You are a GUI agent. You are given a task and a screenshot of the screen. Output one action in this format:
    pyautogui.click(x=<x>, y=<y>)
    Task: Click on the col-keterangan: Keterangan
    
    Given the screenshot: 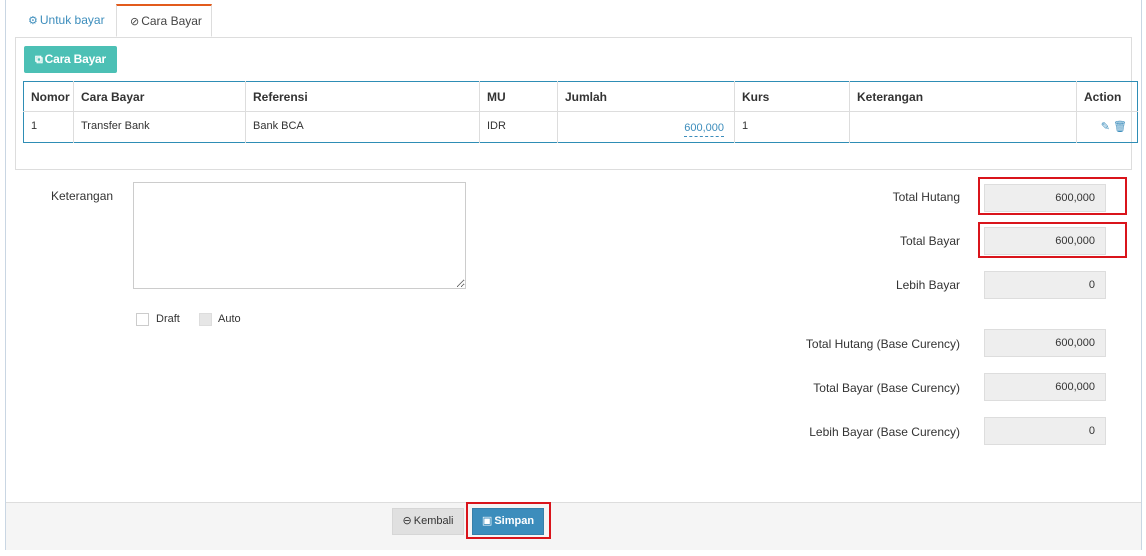 What is the action you would take?
    pyautogui.click(x=963, y=96)
    